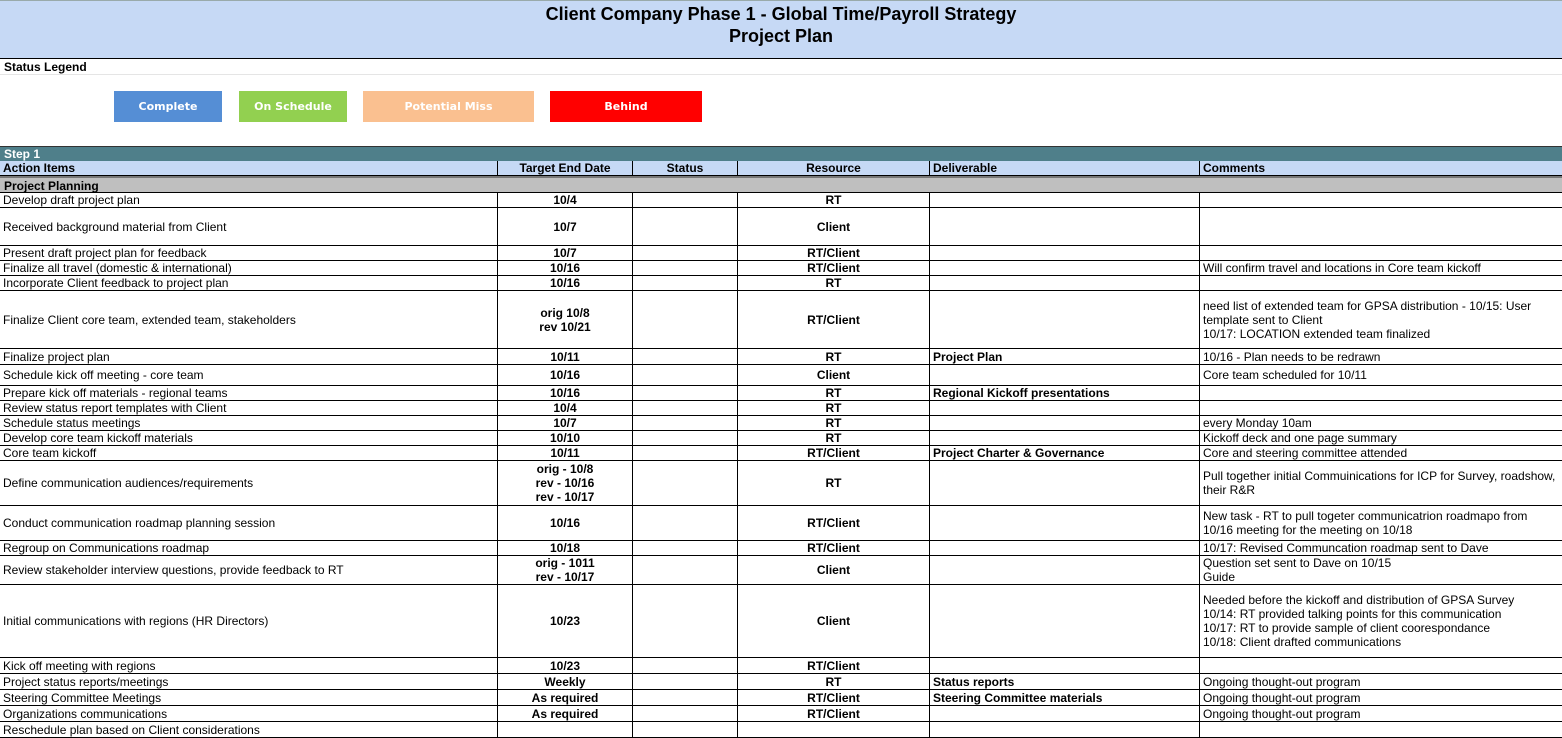 This screenshot has height=738, width=1562. What do you see at coordinates (565, 713) in the screenshot?
I see `target-date-line: As required` at bounding box center [565, 713].